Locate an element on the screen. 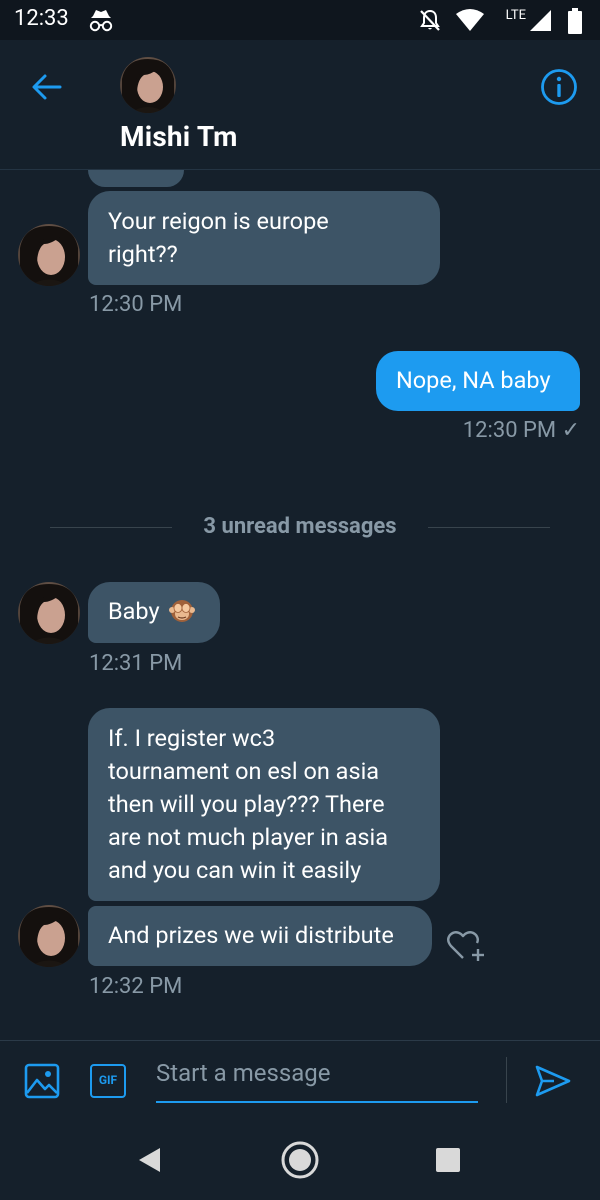 Image resolution: width=600 pixels, height=1200 pixels. message-text: And prizes we wii distribute is located at coordinates (251, 935).